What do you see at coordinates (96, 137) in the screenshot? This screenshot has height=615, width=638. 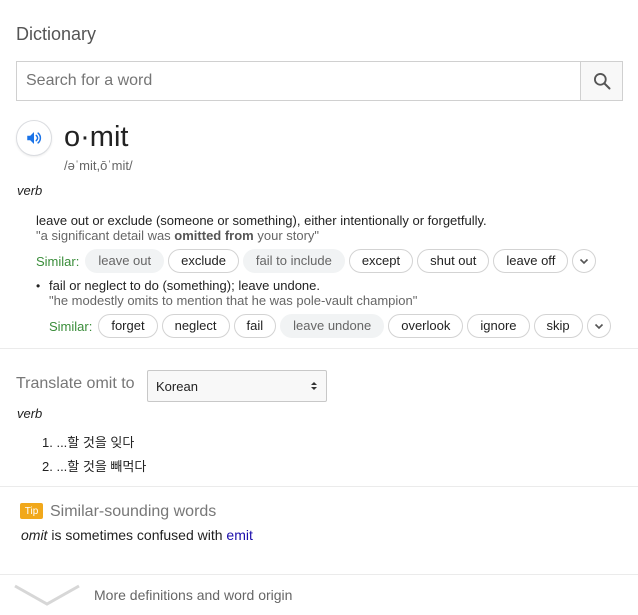 I see `headword: o·mit` at bounding box center [96, 137].